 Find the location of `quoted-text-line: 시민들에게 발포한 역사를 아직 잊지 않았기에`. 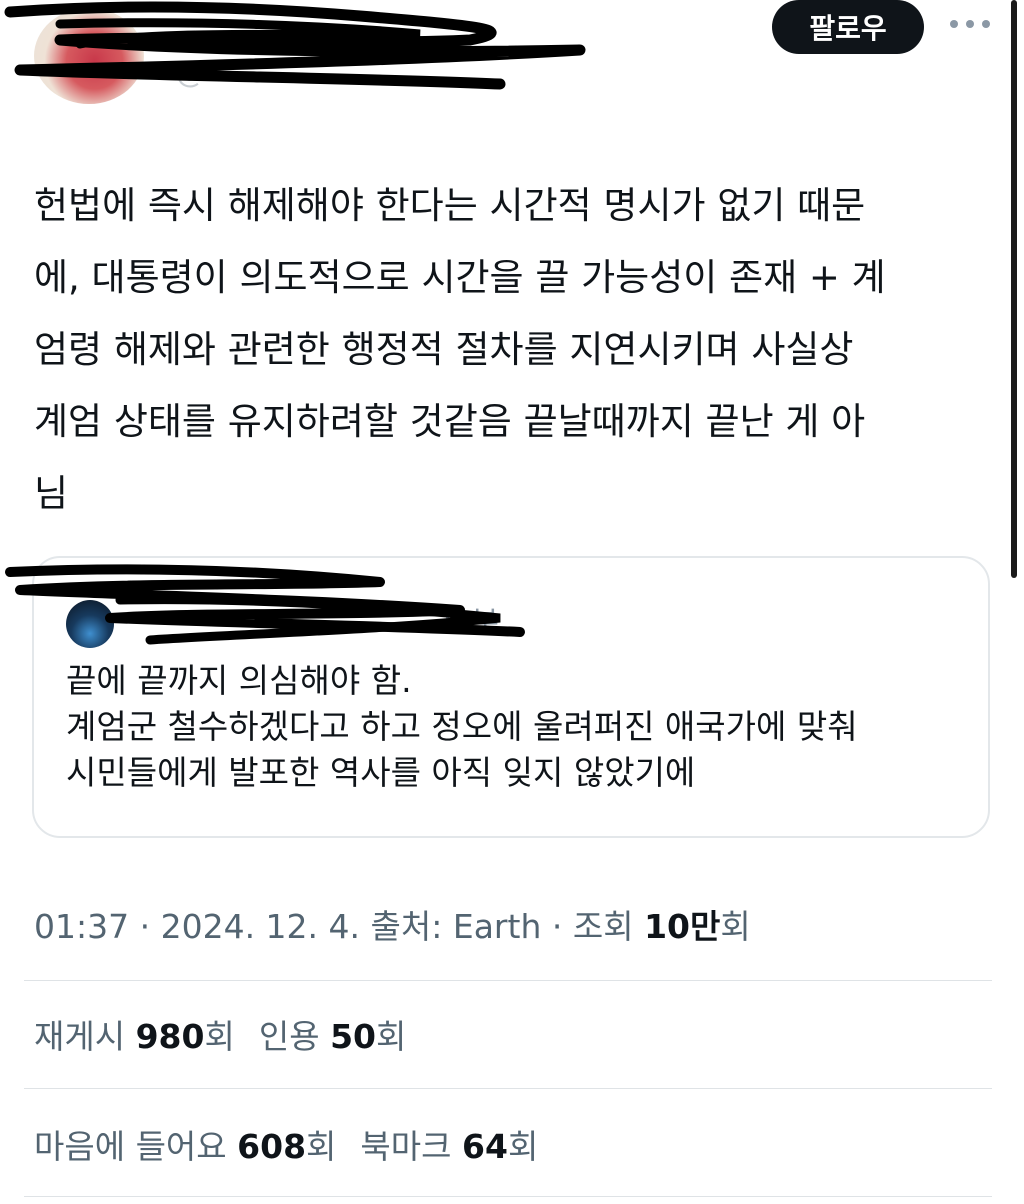

quoted-text-line: 시민들에게 발포한 역사를 아직 잊지 않았기에 is located at coordinates (381, 772).